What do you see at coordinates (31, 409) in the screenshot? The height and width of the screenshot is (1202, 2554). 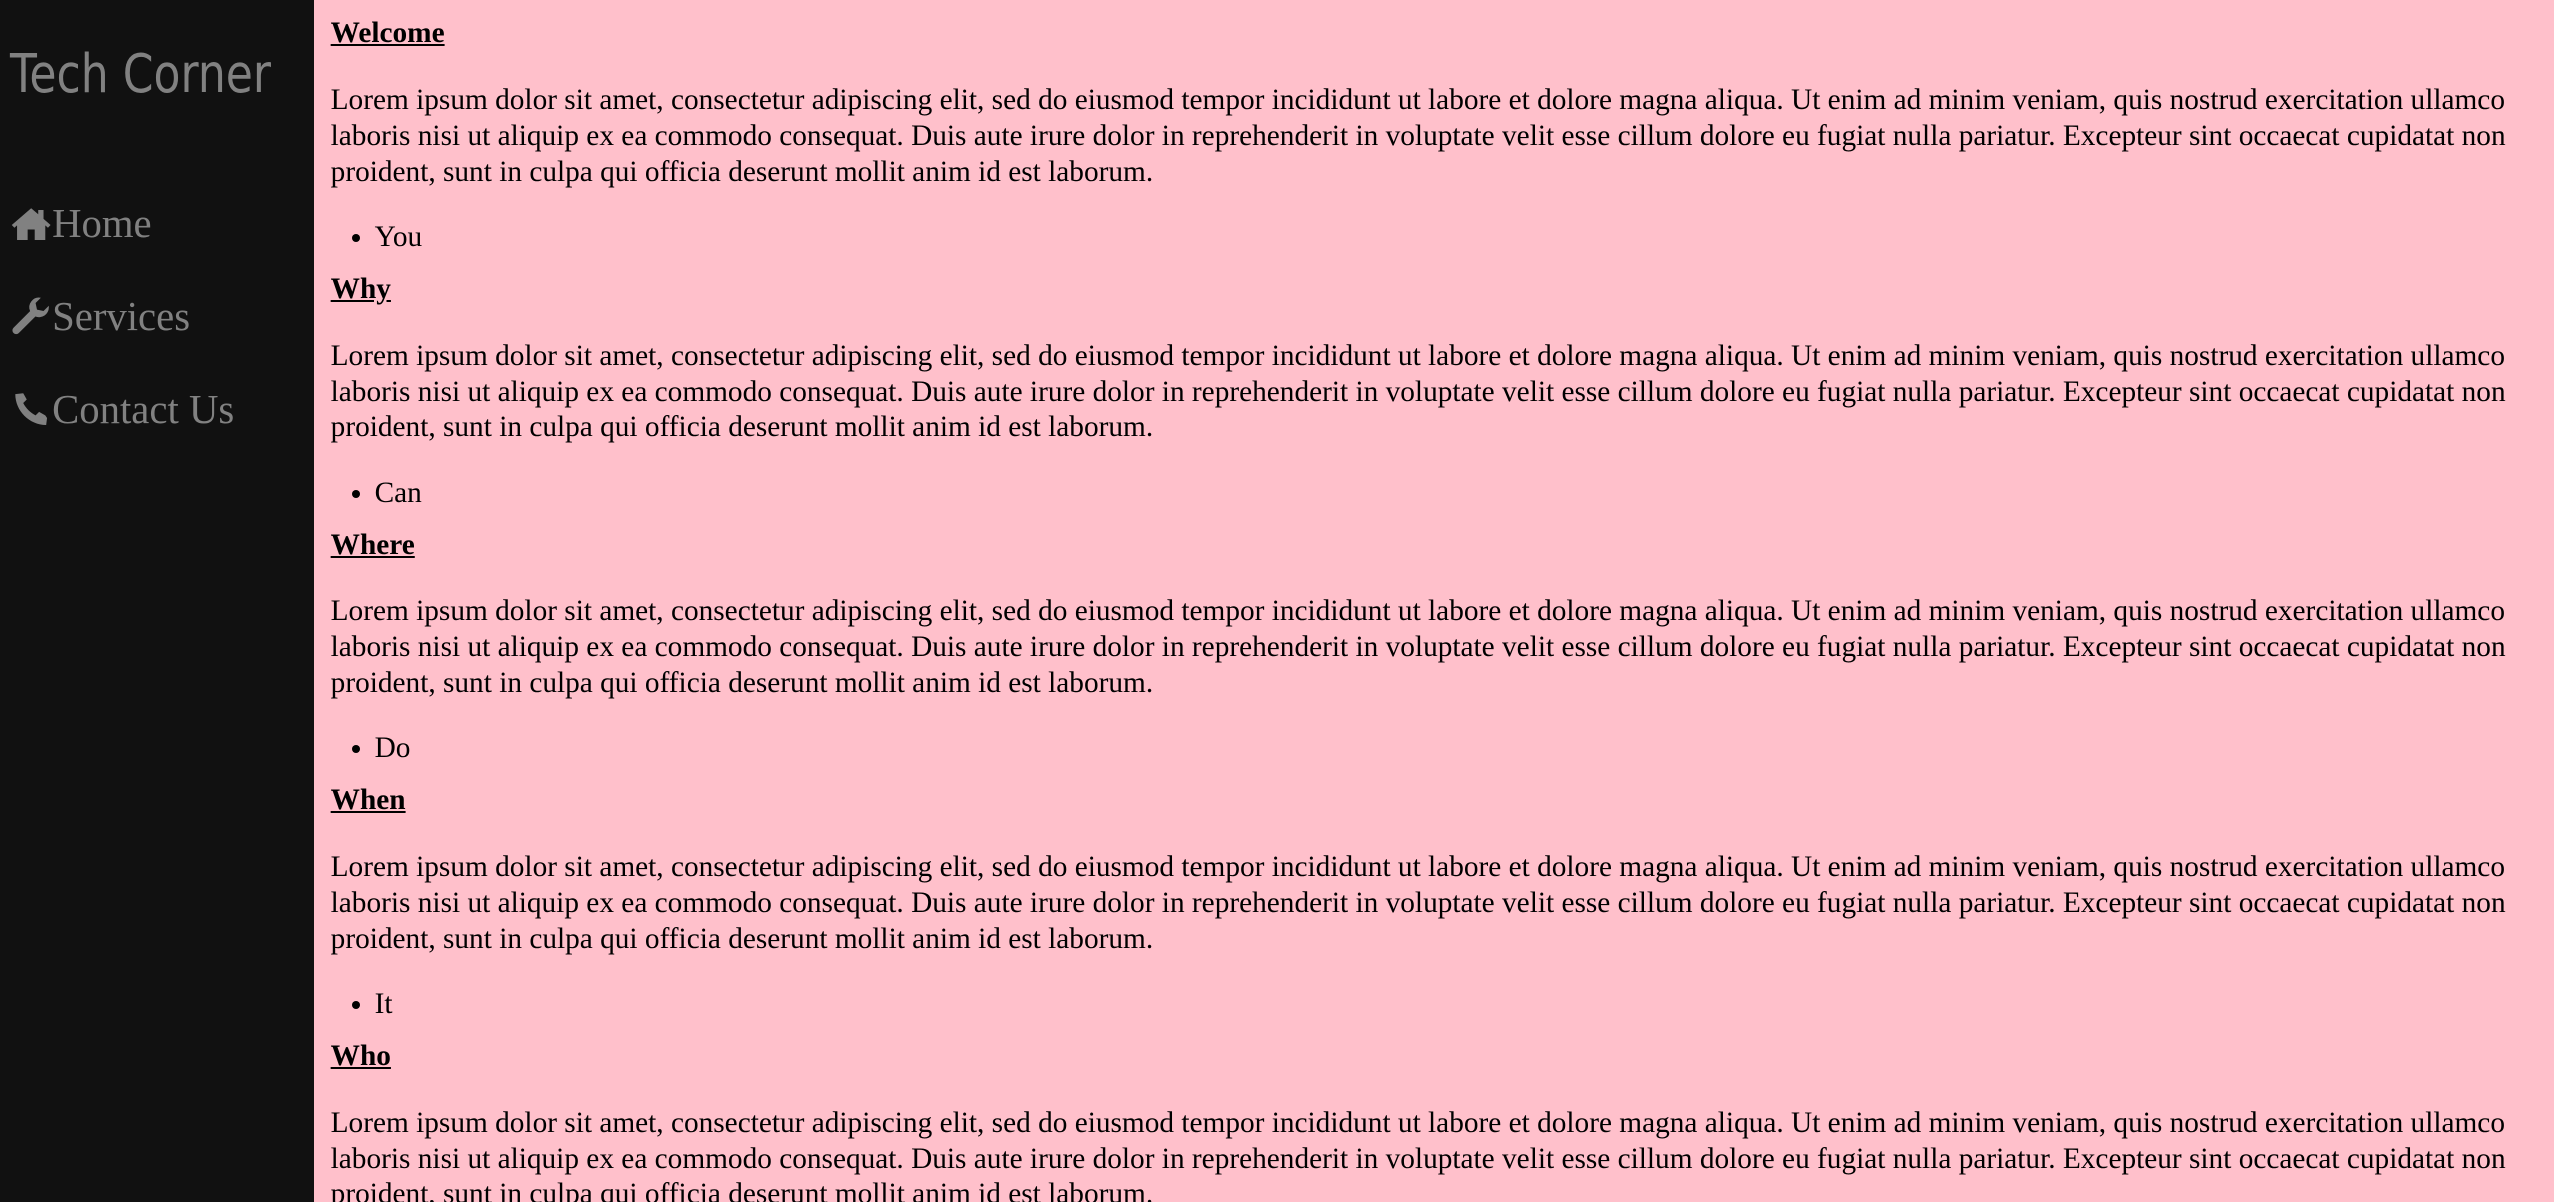 I see `phone-icon` at bounding box center [31, 409].